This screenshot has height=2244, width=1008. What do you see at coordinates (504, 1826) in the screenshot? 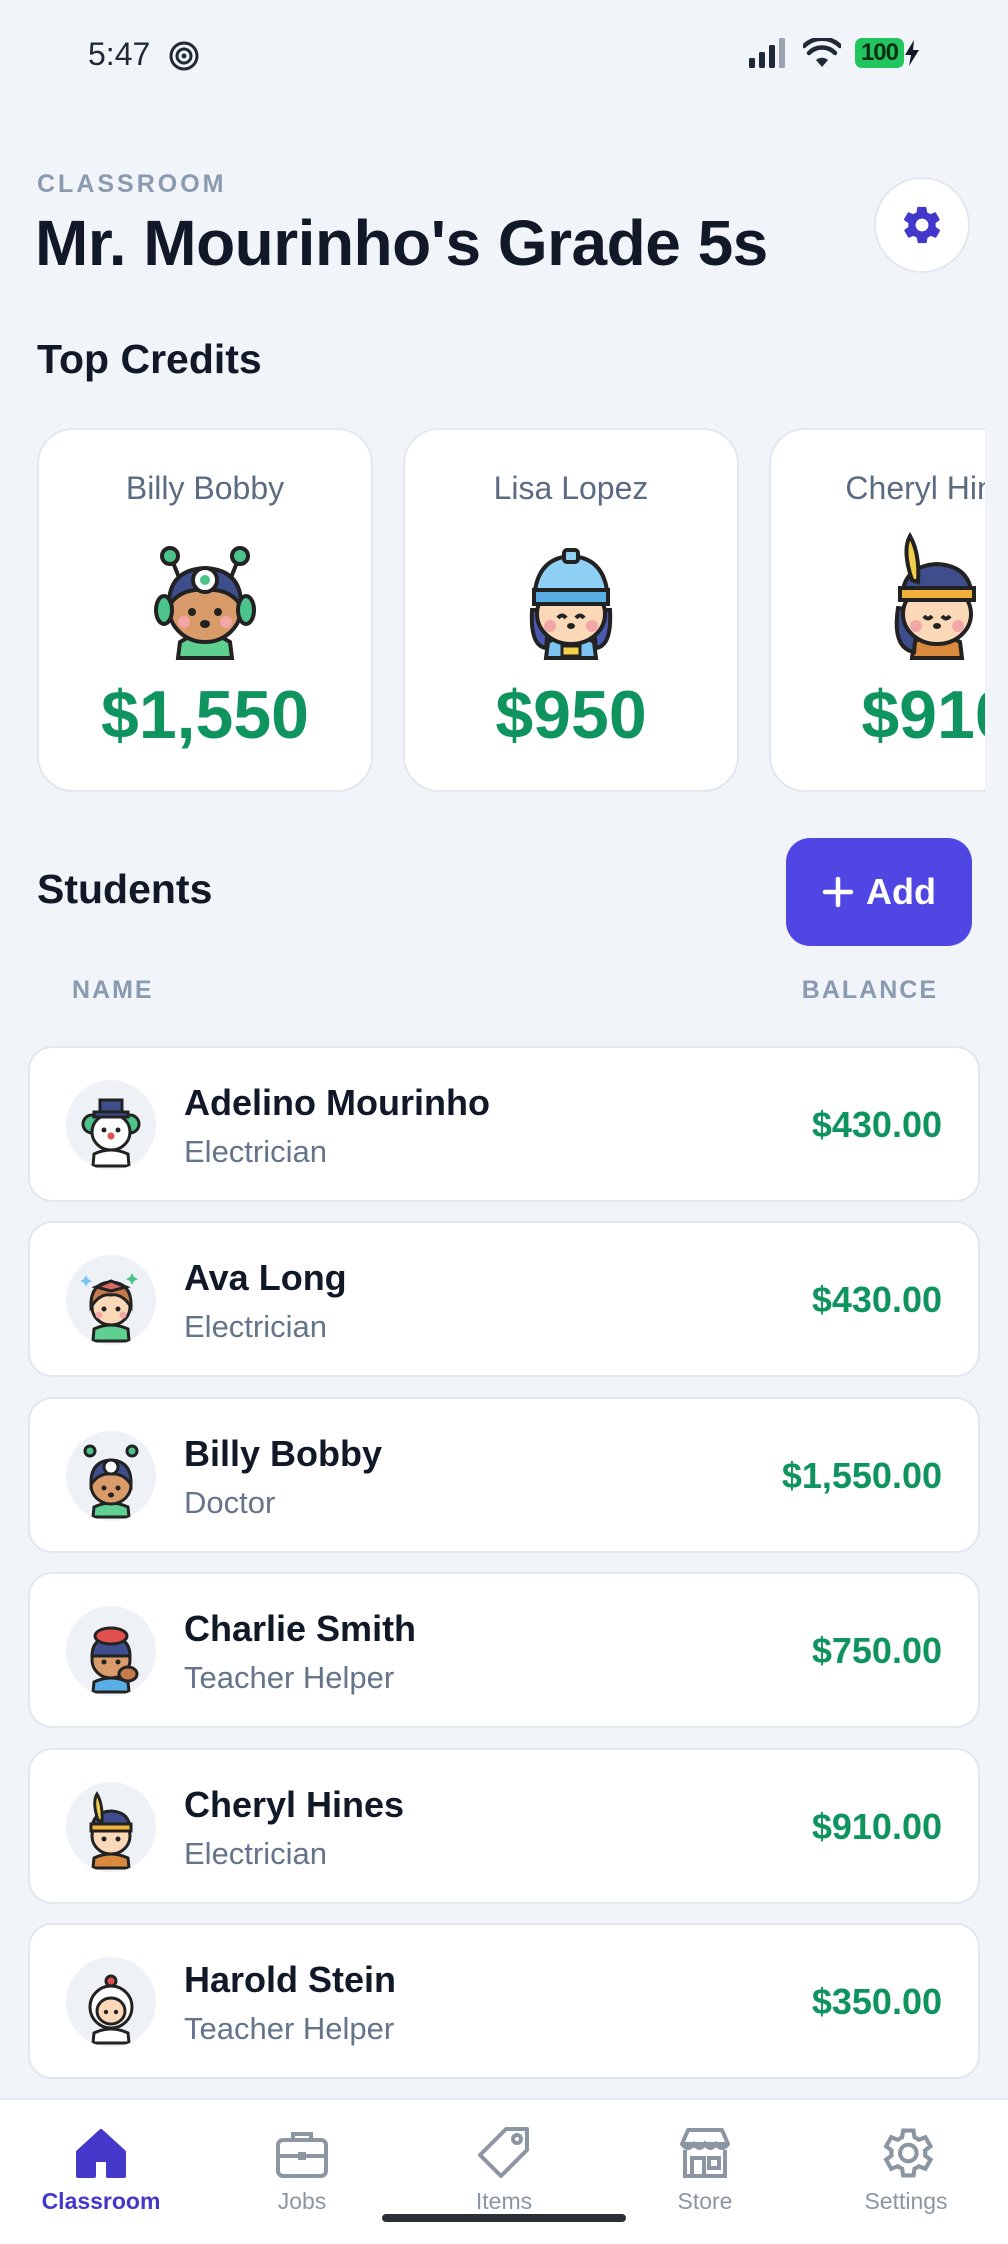
I see `student-row: Cheryl Hines Electrician $910.00` at bounding box center [504, 1826].